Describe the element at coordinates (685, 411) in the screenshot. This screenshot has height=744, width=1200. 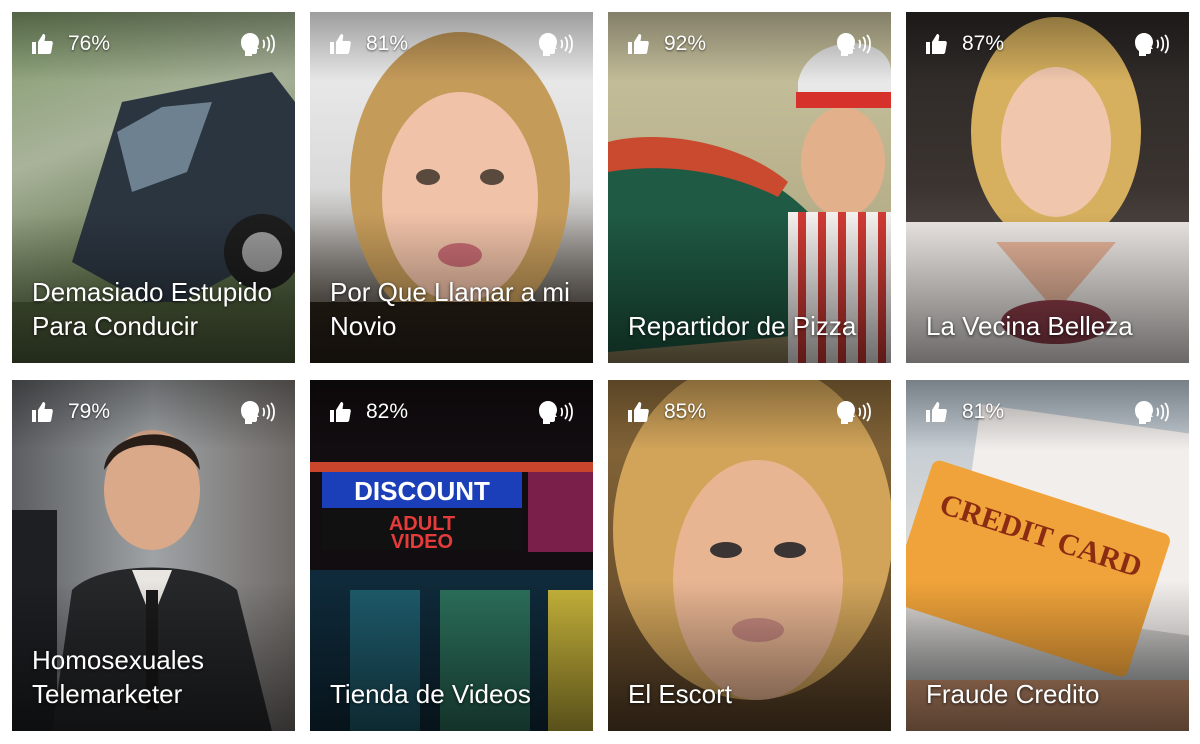
I see `like-percentage: 85%` at that location.